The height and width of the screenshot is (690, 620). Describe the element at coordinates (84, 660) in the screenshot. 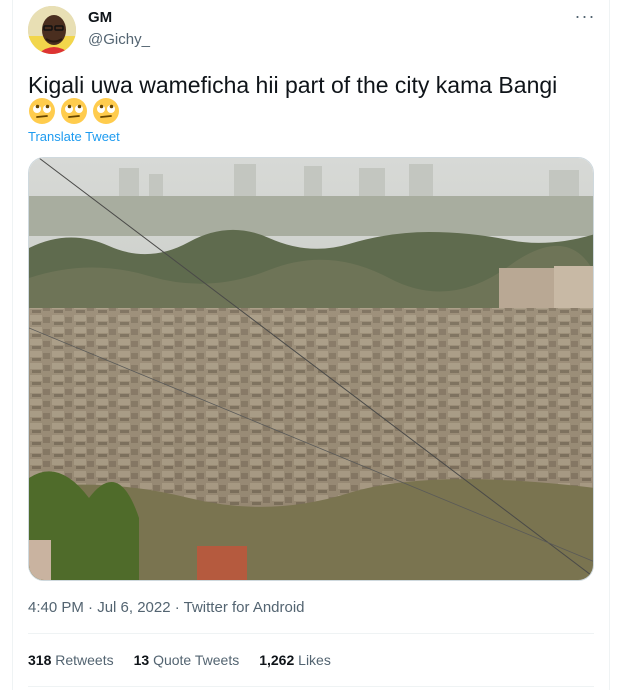

I see `retweets-label: Retweets` at that location.